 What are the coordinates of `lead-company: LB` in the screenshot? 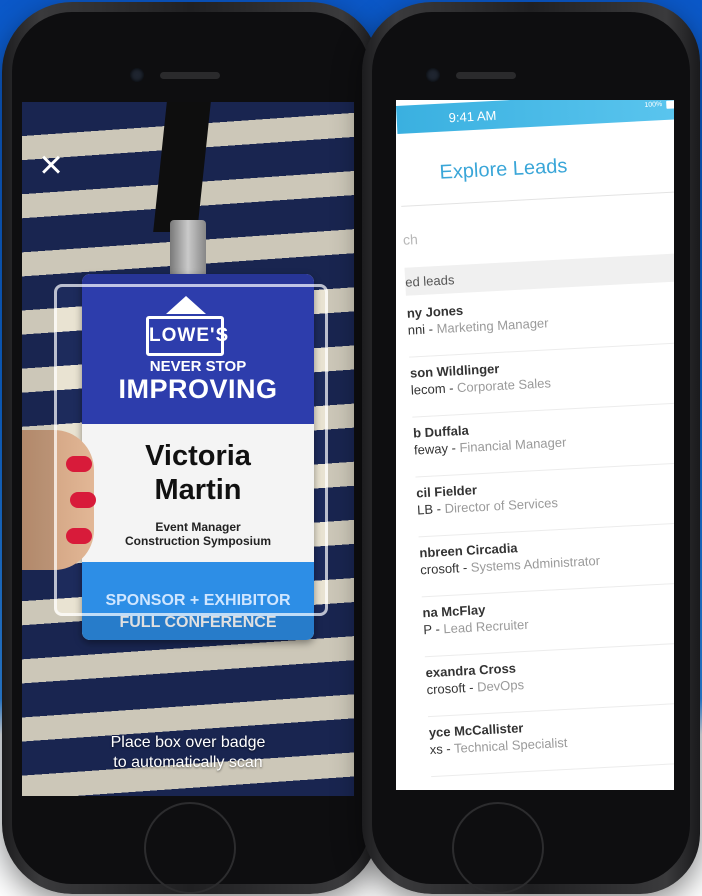 It's located at (425, 509).